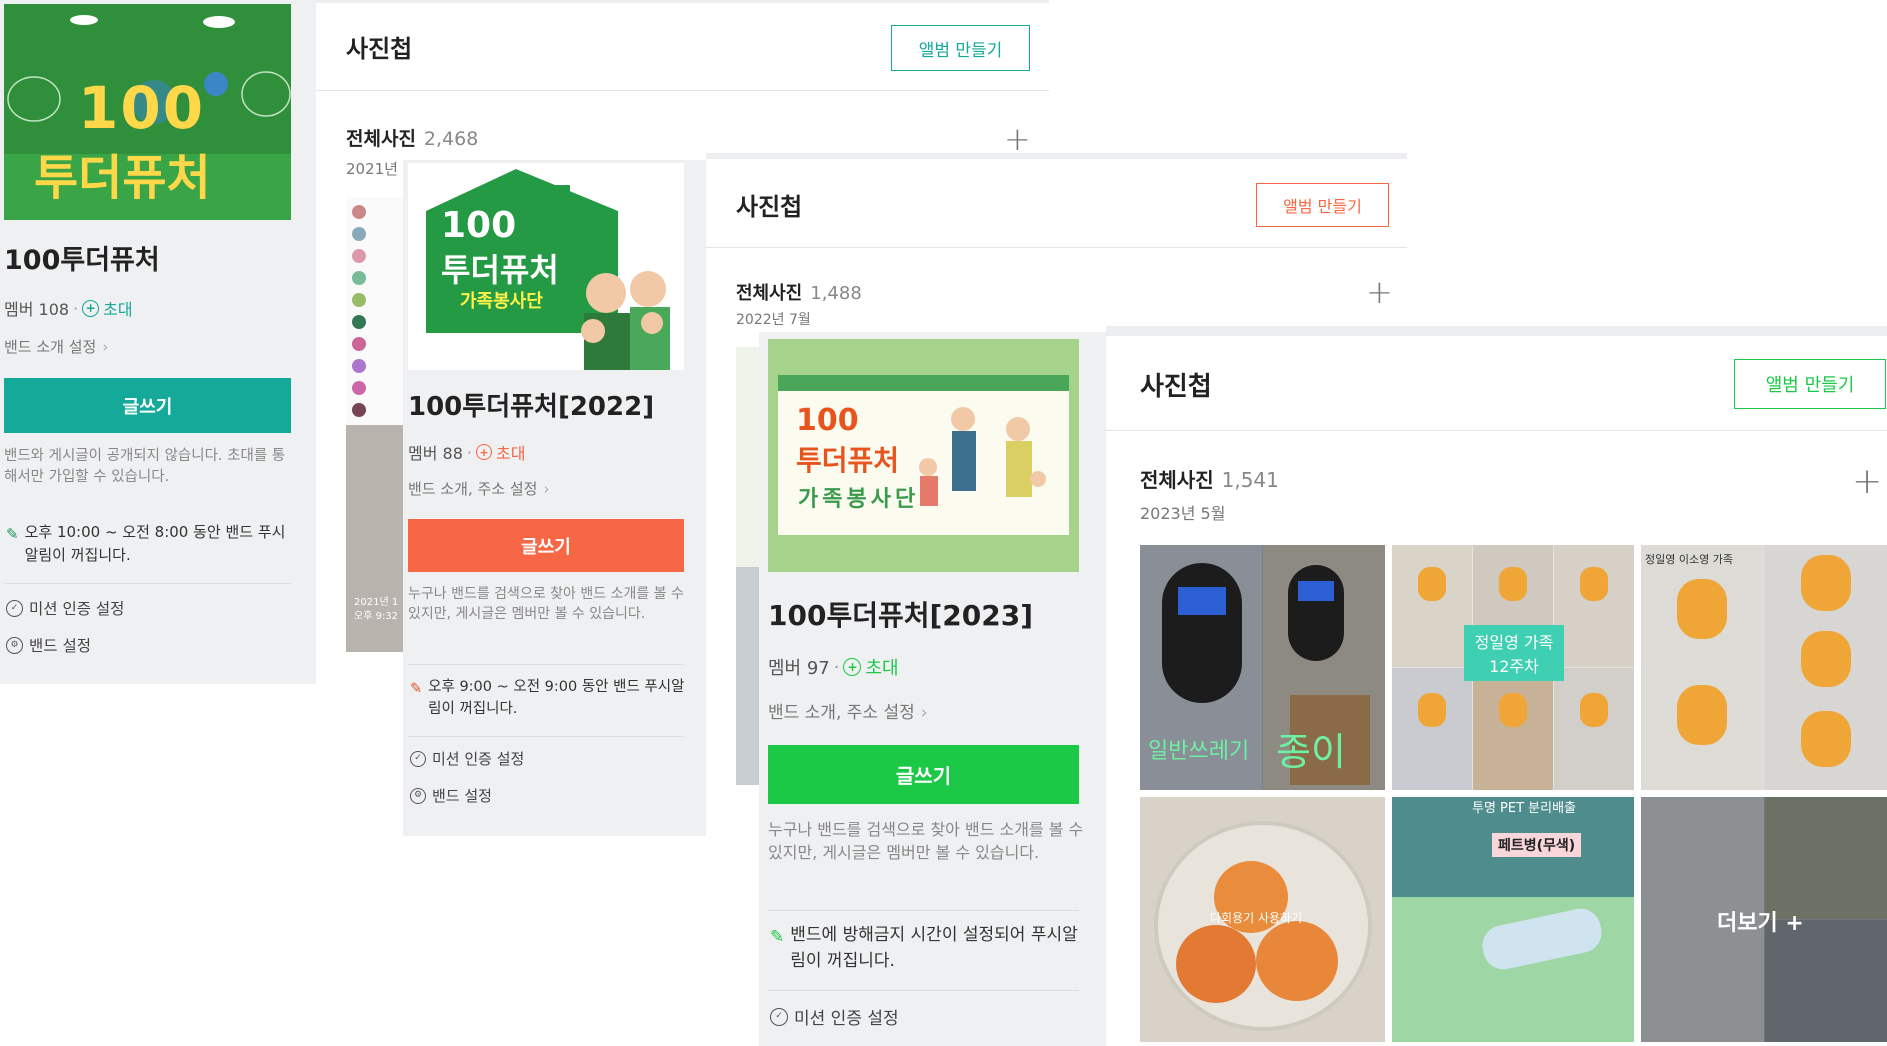 The image size is (1887, 1046). I want to click on band-settings-link-2: 밴드 소개, 주소 설정 ›, so click(478, 488).